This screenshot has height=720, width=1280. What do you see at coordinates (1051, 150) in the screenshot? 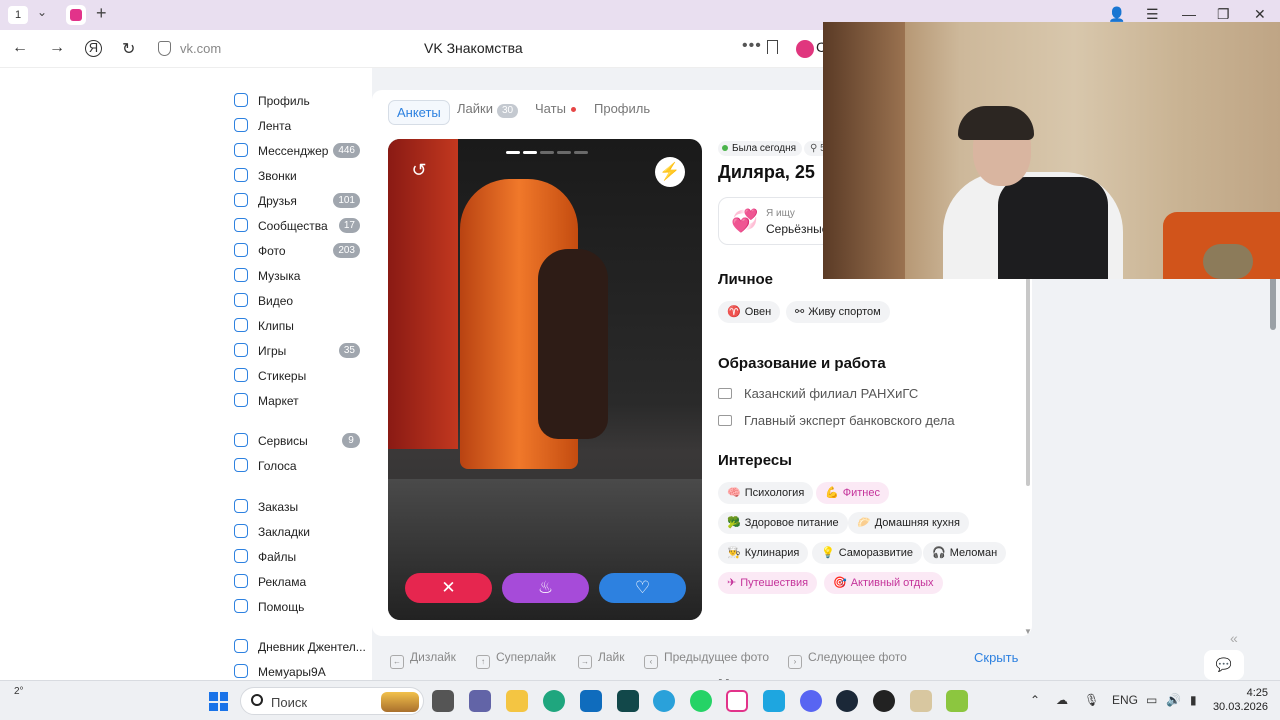
I see `webcam-overlay` at bounding box center [1051, 150].